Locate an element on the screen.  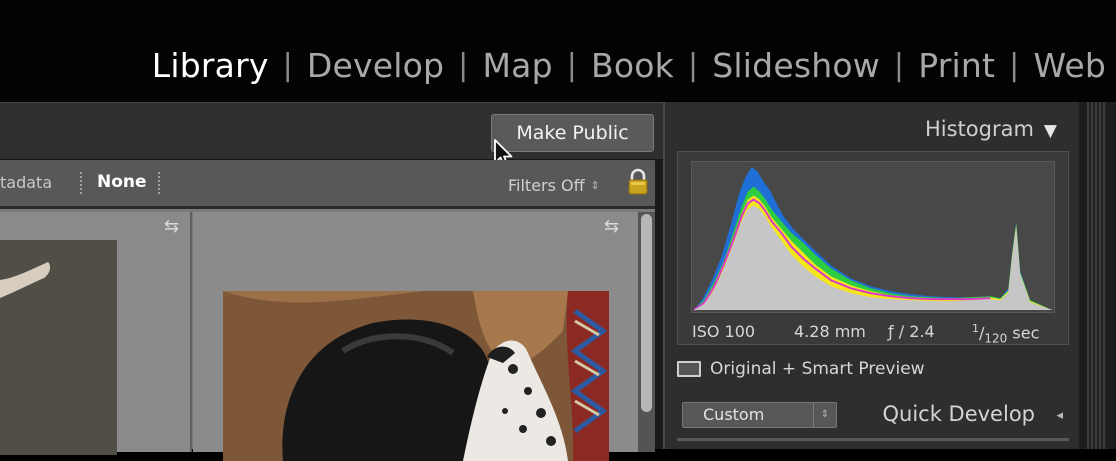
make-public-button: Make Public is located at coordinates (572, 133).